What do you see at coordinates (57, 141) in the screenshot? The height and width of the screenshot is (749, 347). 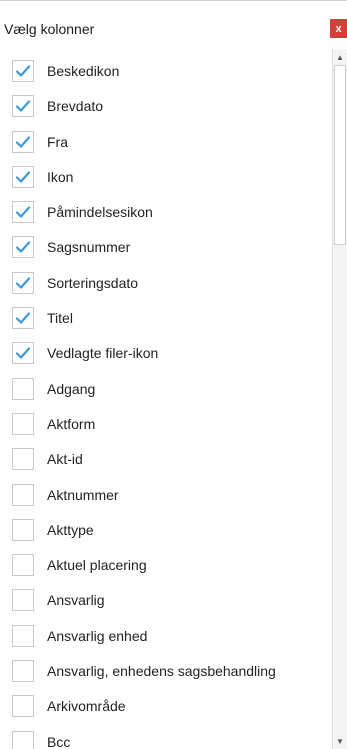 I see `column-option-label: Fra` at bounding box center [57, 141].